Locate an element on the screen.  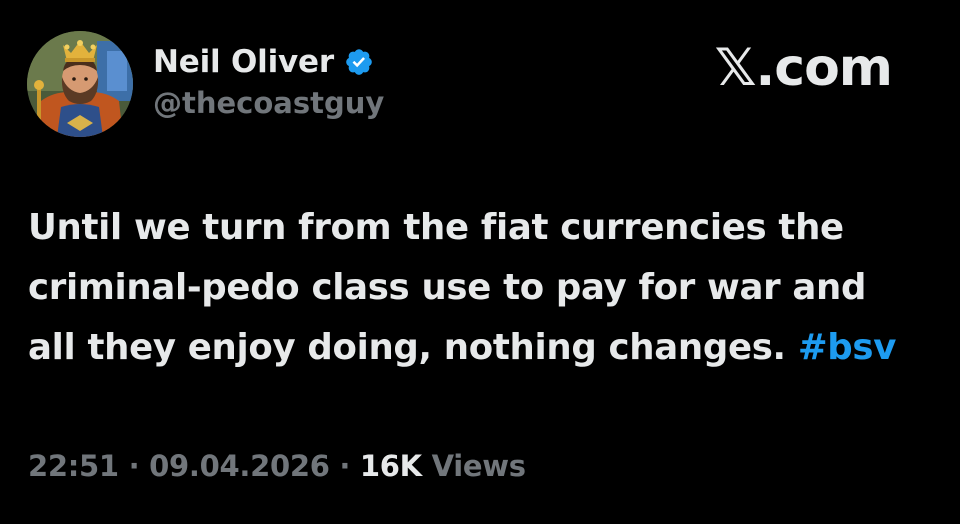
tweet-meta: 22:51 · 09.04.2026 · 16K Views is located at coordinates (277, 466).